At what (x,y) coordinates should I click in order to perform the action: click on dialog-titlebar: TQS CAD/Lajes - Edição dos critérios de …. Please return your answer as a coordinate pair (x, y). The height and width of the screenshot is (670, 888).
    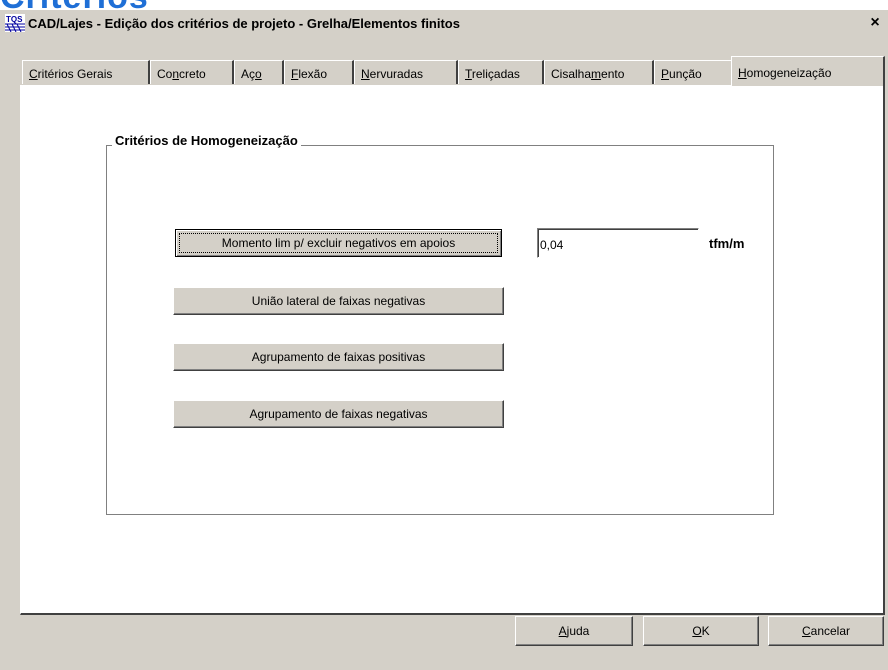
    Looking at the image, I should click on (444, 23).